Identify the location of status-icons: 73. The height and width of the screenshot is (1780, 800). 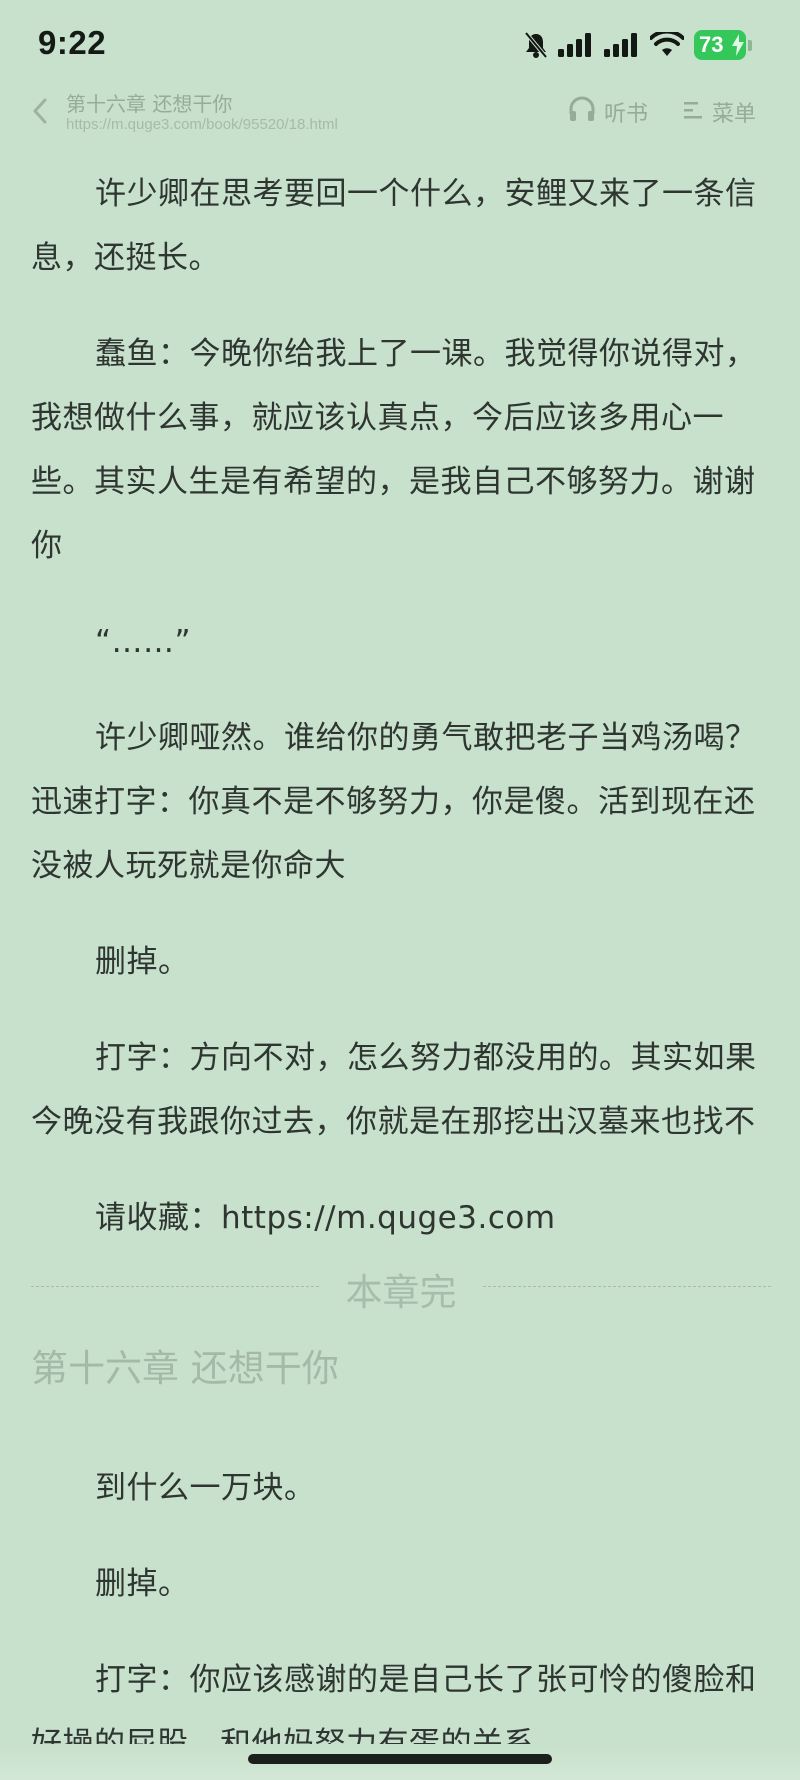
(638, 45).